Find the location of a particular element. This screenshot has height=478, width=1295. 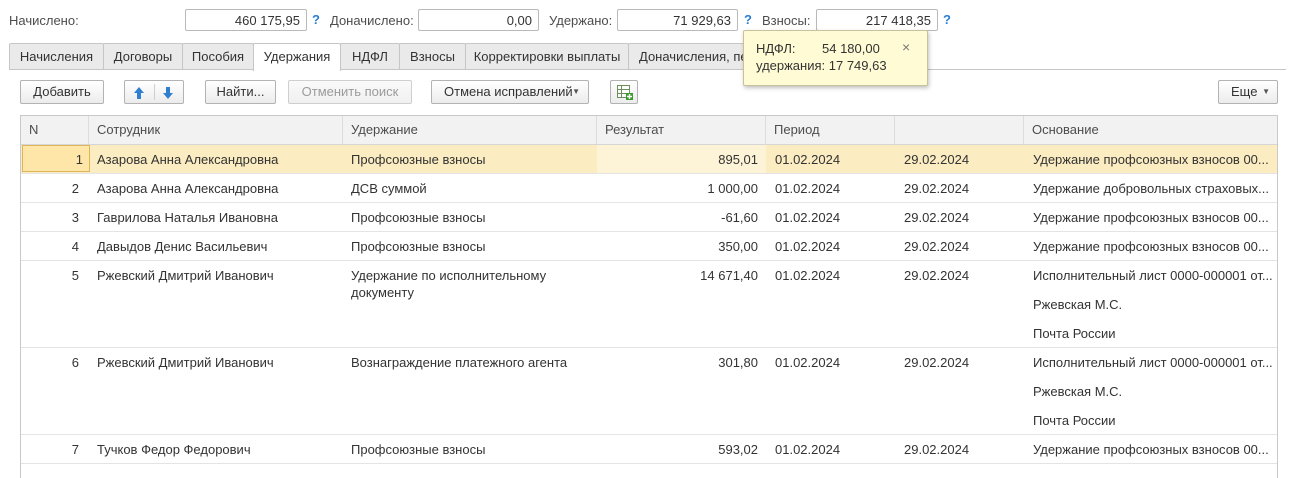

cell-employee: Тучков Федор Федорович is located at coordinates (219, 446).